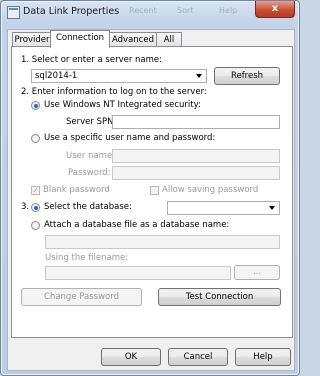  Describe the element at coordinates (35, 190) in the screenshot. I see `blank-password-checkbox: ✓` at that location.